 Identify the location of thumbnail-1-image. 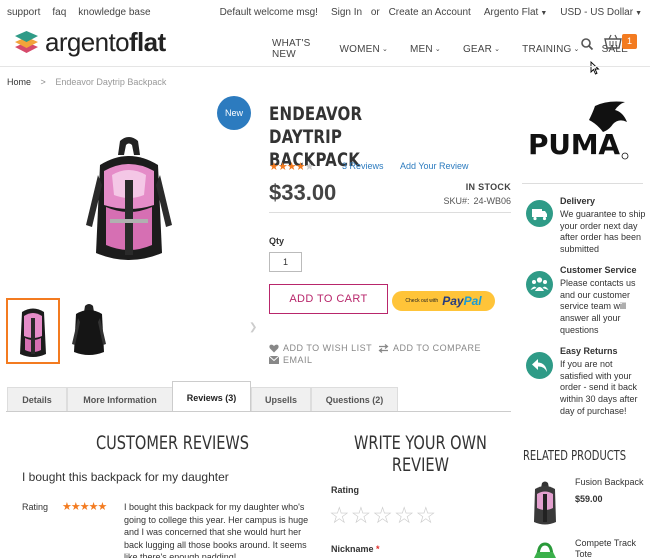
(33, 332).